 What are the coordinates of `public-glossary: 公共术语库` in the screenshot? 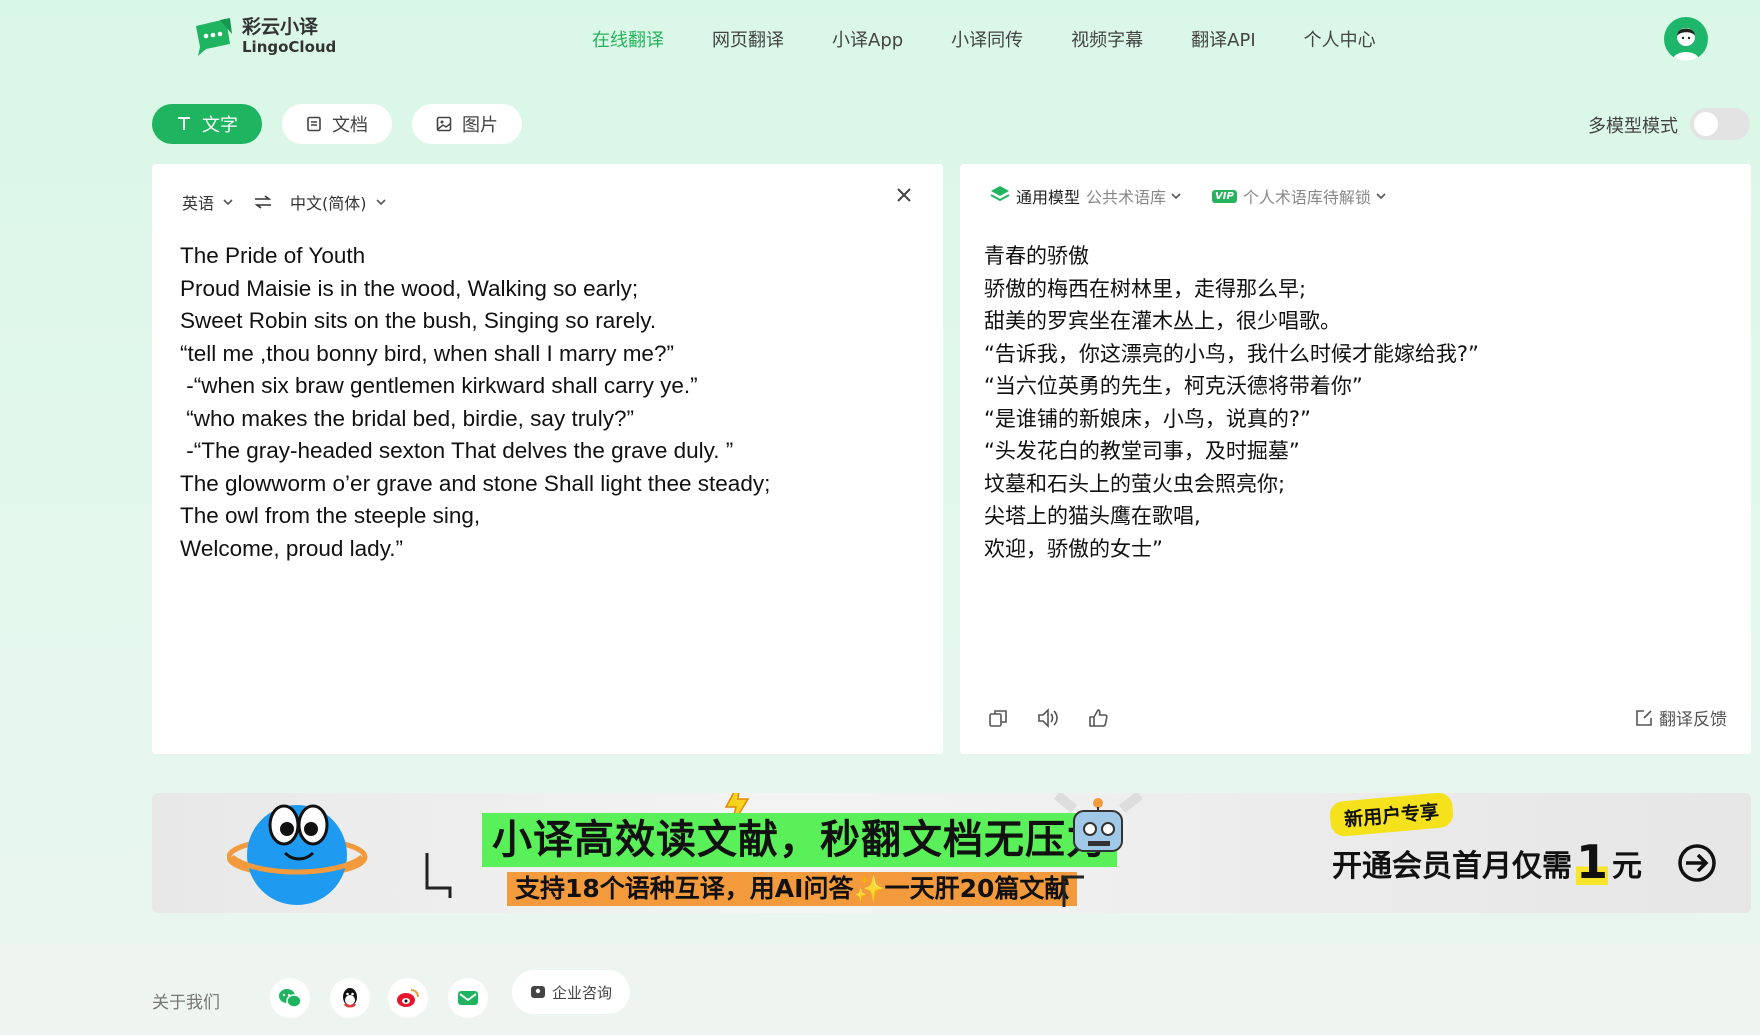 It's located at (1126, 196).